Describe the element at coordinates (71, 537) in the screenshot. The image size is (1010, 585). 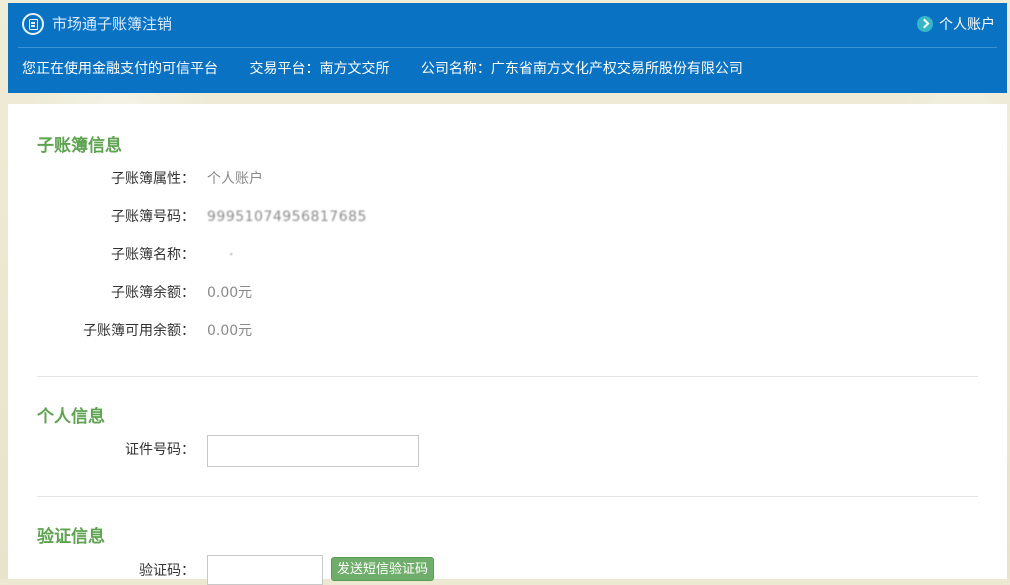
I see `verification-section-title: 验证信息` at that location.